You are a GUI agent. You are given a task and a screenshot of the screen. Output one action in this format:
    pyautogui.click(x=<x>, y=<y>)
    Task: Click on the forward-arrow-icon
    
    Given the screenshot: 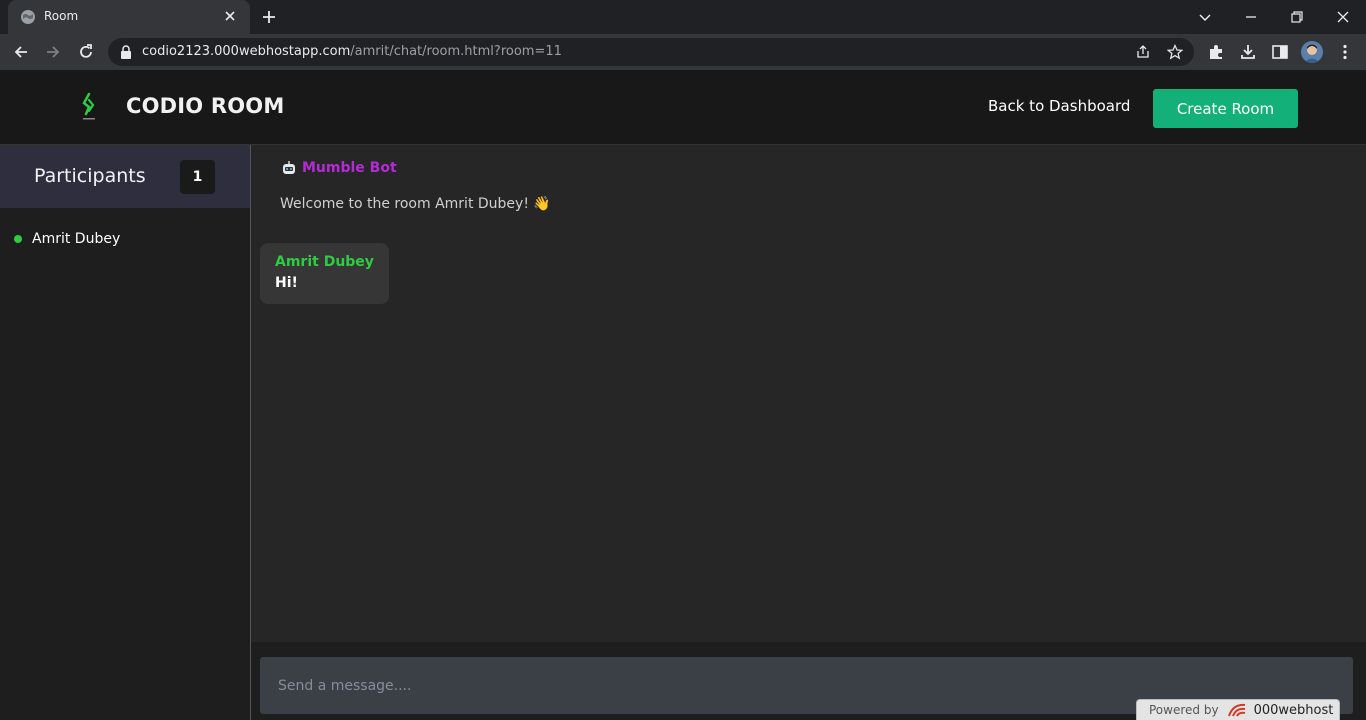 What is the action you would take?
    pyautogui.click(x=53, y=52)
    